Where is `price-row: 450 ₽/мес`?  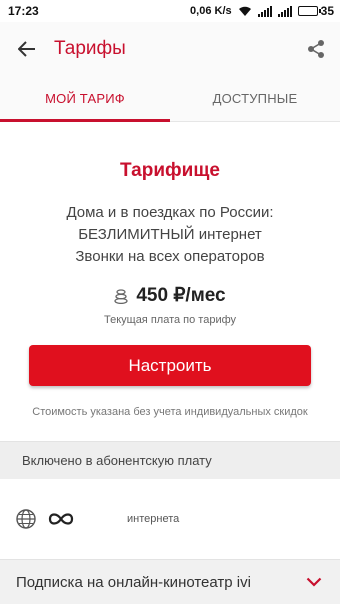 price-row: 450 ₽/мес is located at coordinates (170, 295).